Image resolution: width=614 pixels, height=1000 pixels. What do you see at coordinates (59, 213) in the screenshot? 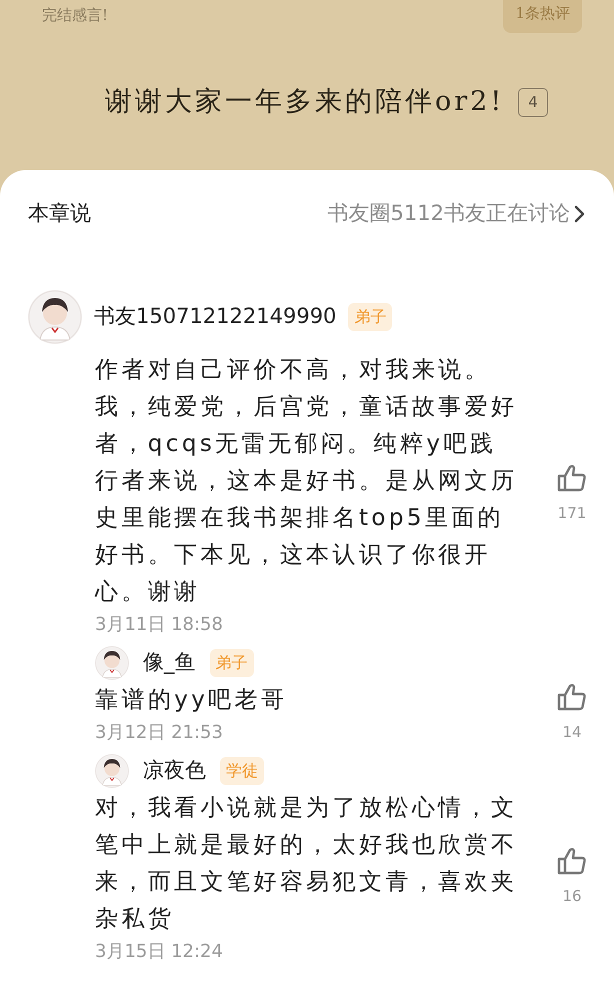
I see `section-title: 本章说` at bounding box center [59, 213].